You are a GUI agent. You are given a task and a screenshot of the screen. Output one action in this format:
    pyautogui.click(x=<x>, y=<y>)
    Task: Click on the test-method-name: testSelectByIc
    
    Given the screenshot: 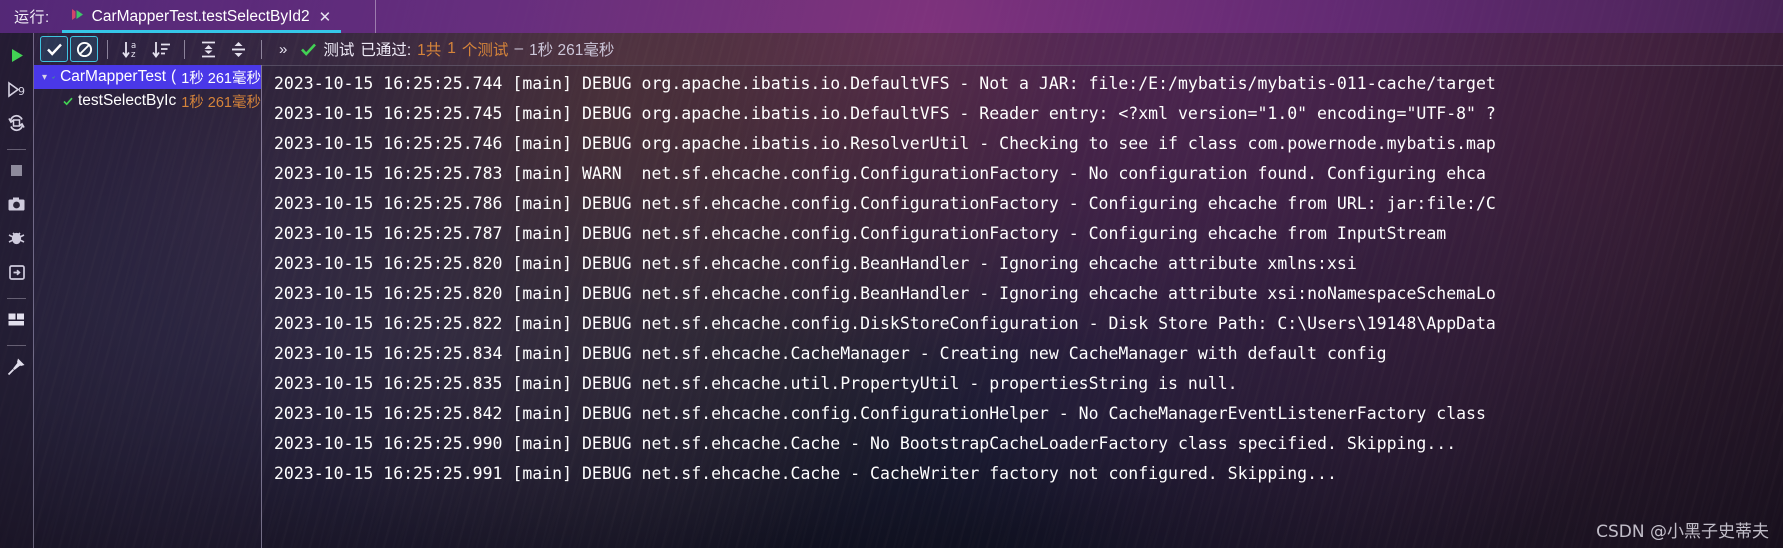 What is the action you would take?
    pyautogui.click(x=127, y=100)
    